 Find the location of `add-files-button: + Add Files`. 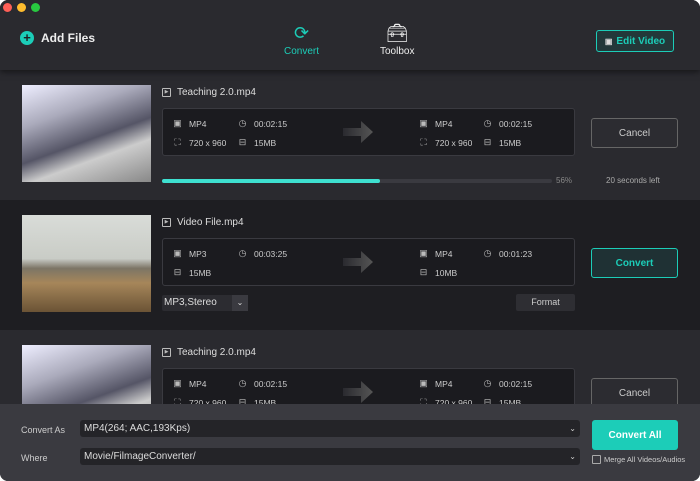

add-files-button: + Add Files is located at coordinates (57, 38).